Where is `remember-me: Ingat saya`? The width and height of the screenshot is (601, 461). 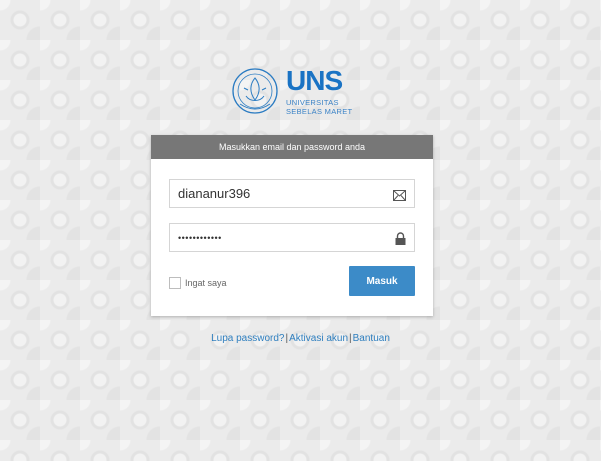 remember-me: Ingat saya is located at coordinates (198, 283).